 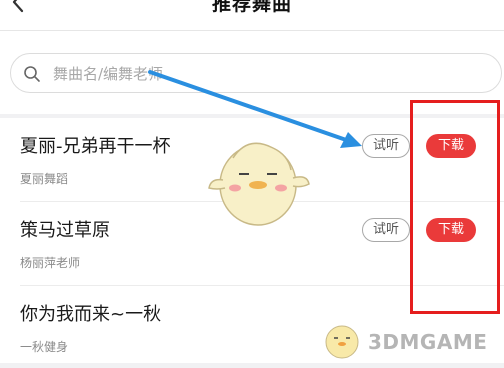 I want to click on watermark-mascot-icon, so click(x=342, y=342).